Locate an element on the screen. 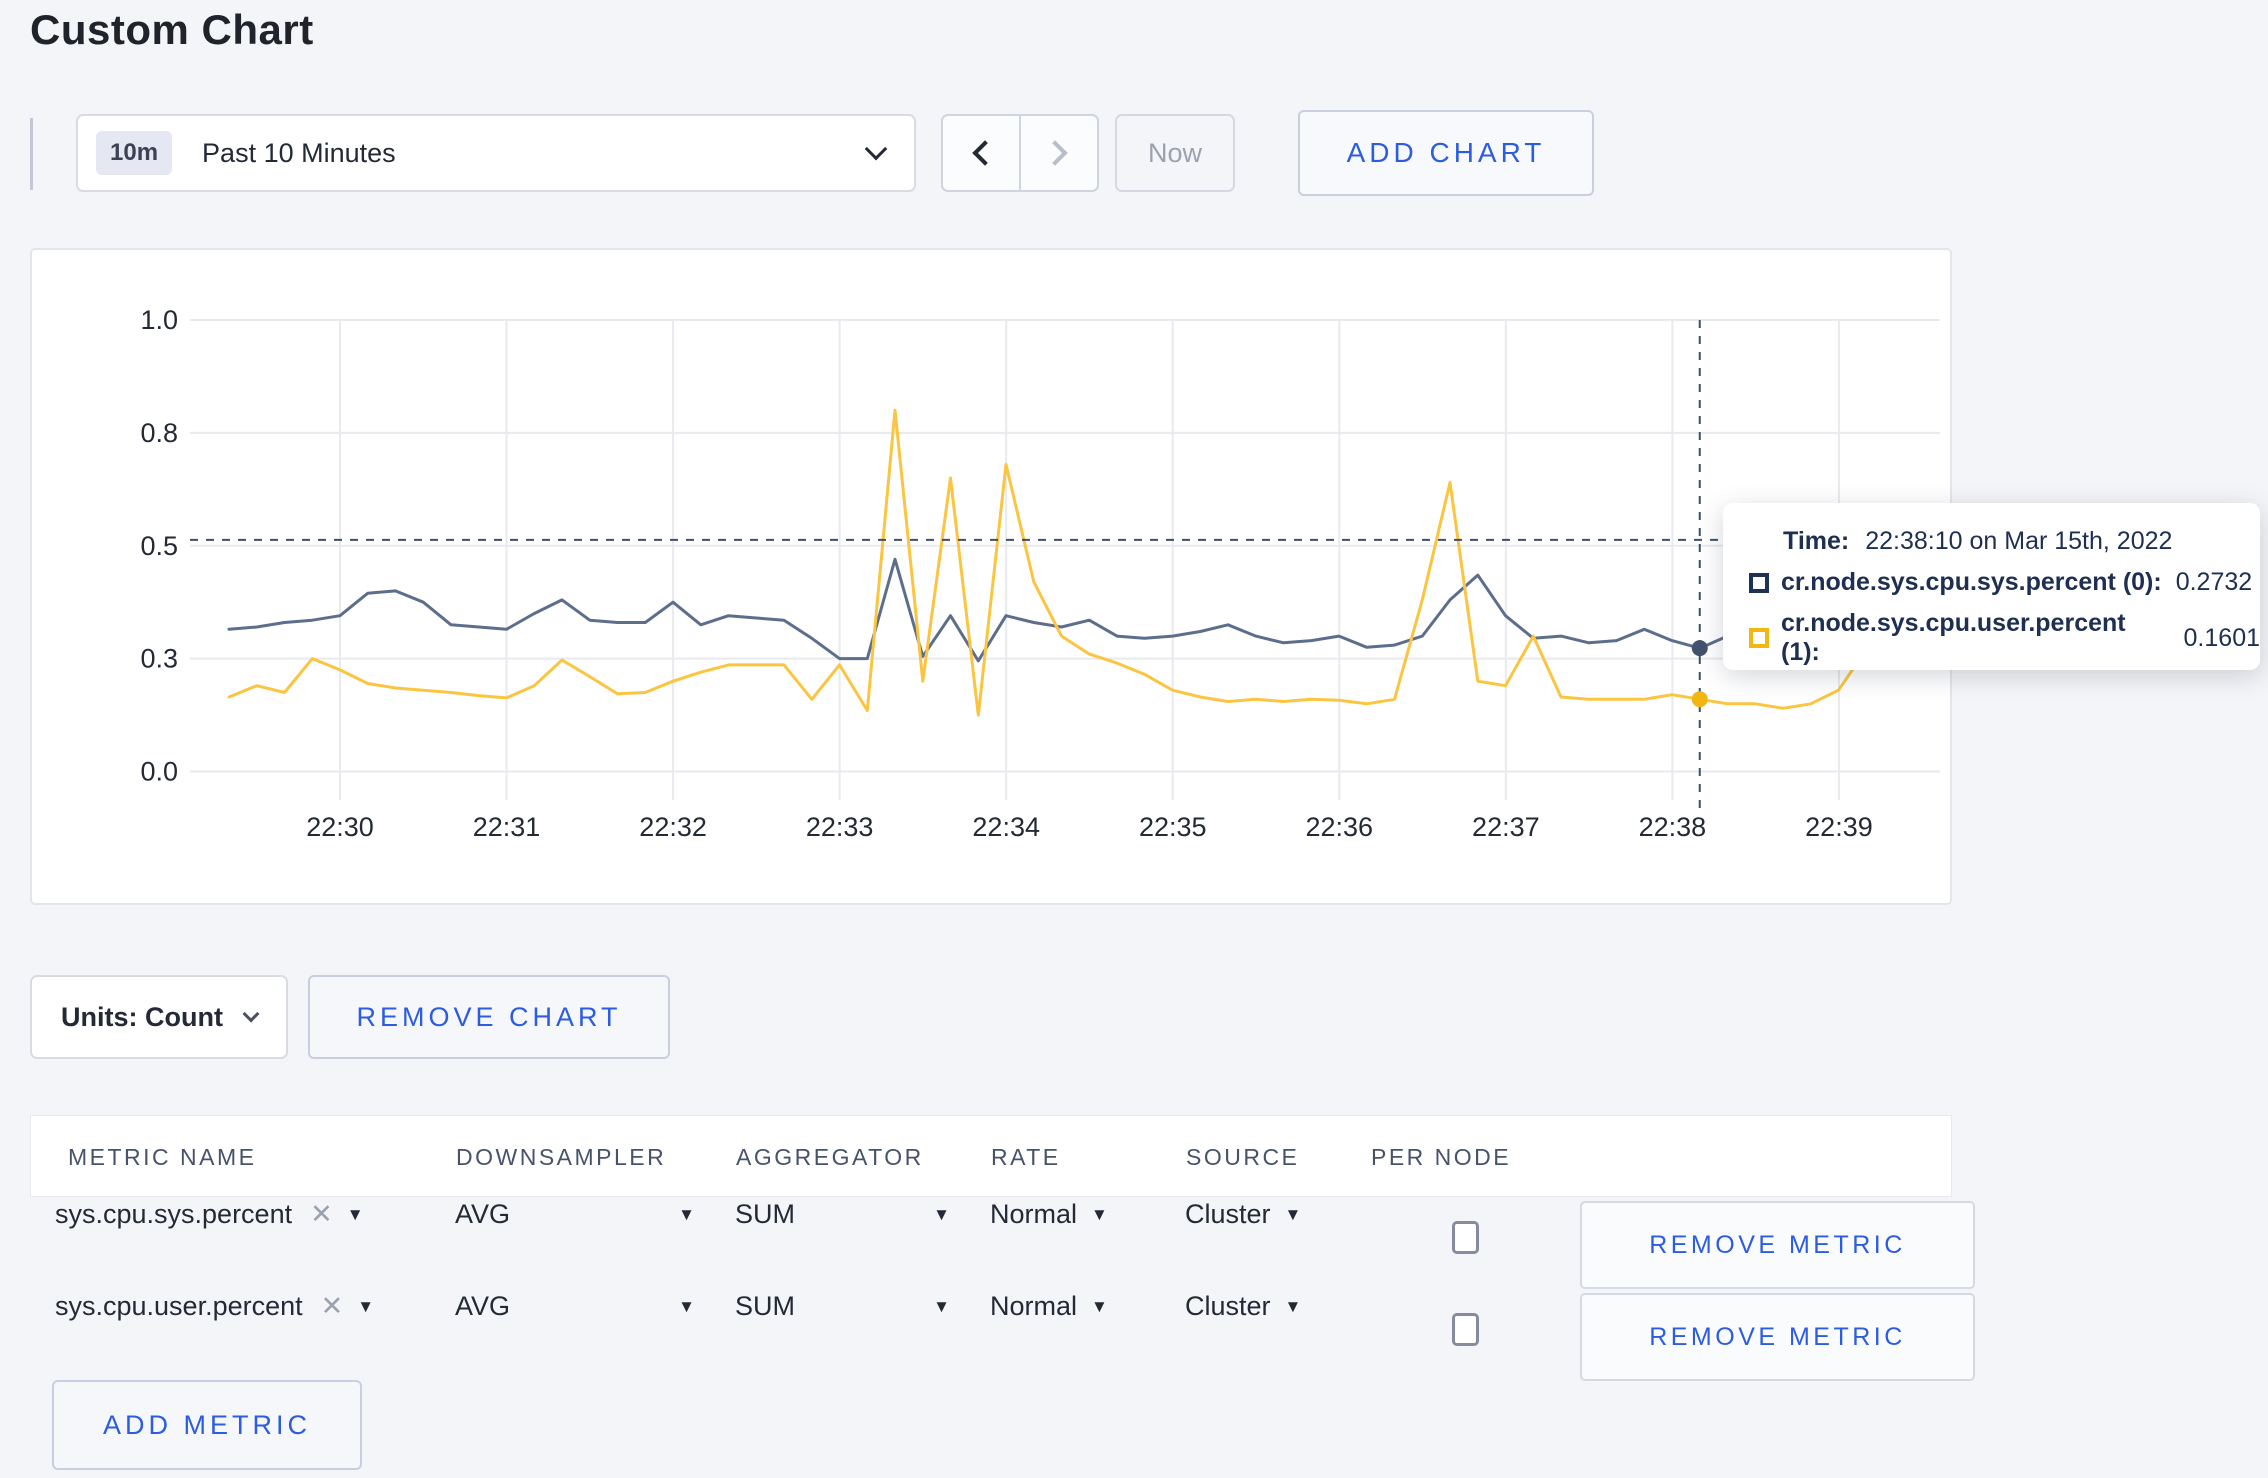 This screenshot has height=1478, width=2268. tooltip-time-row: Time: 22:38:10 on Mar 15th, 2022 is located at coordinates (2004, 541).